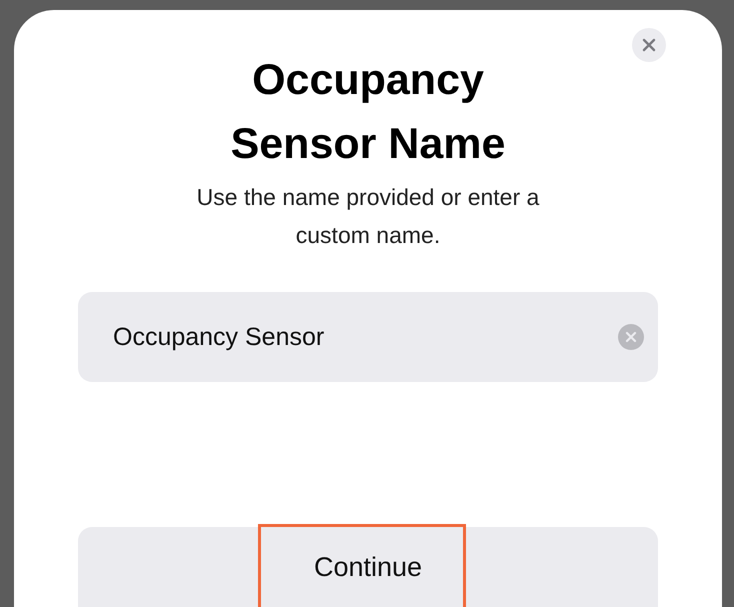 This screenshot has width=734, height=607. I want to click on sheet-subtitle: Use the name provided or enter a custom name., so click(368, 216).